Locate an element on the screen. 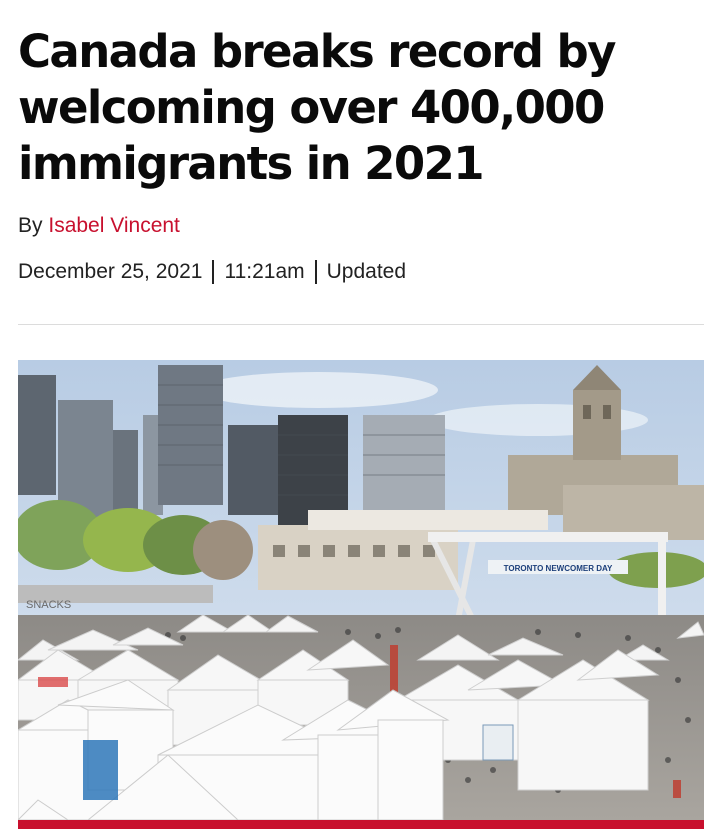 This screenshot has height=829, width=720. separator-rule is located at coordinates (361, 324).